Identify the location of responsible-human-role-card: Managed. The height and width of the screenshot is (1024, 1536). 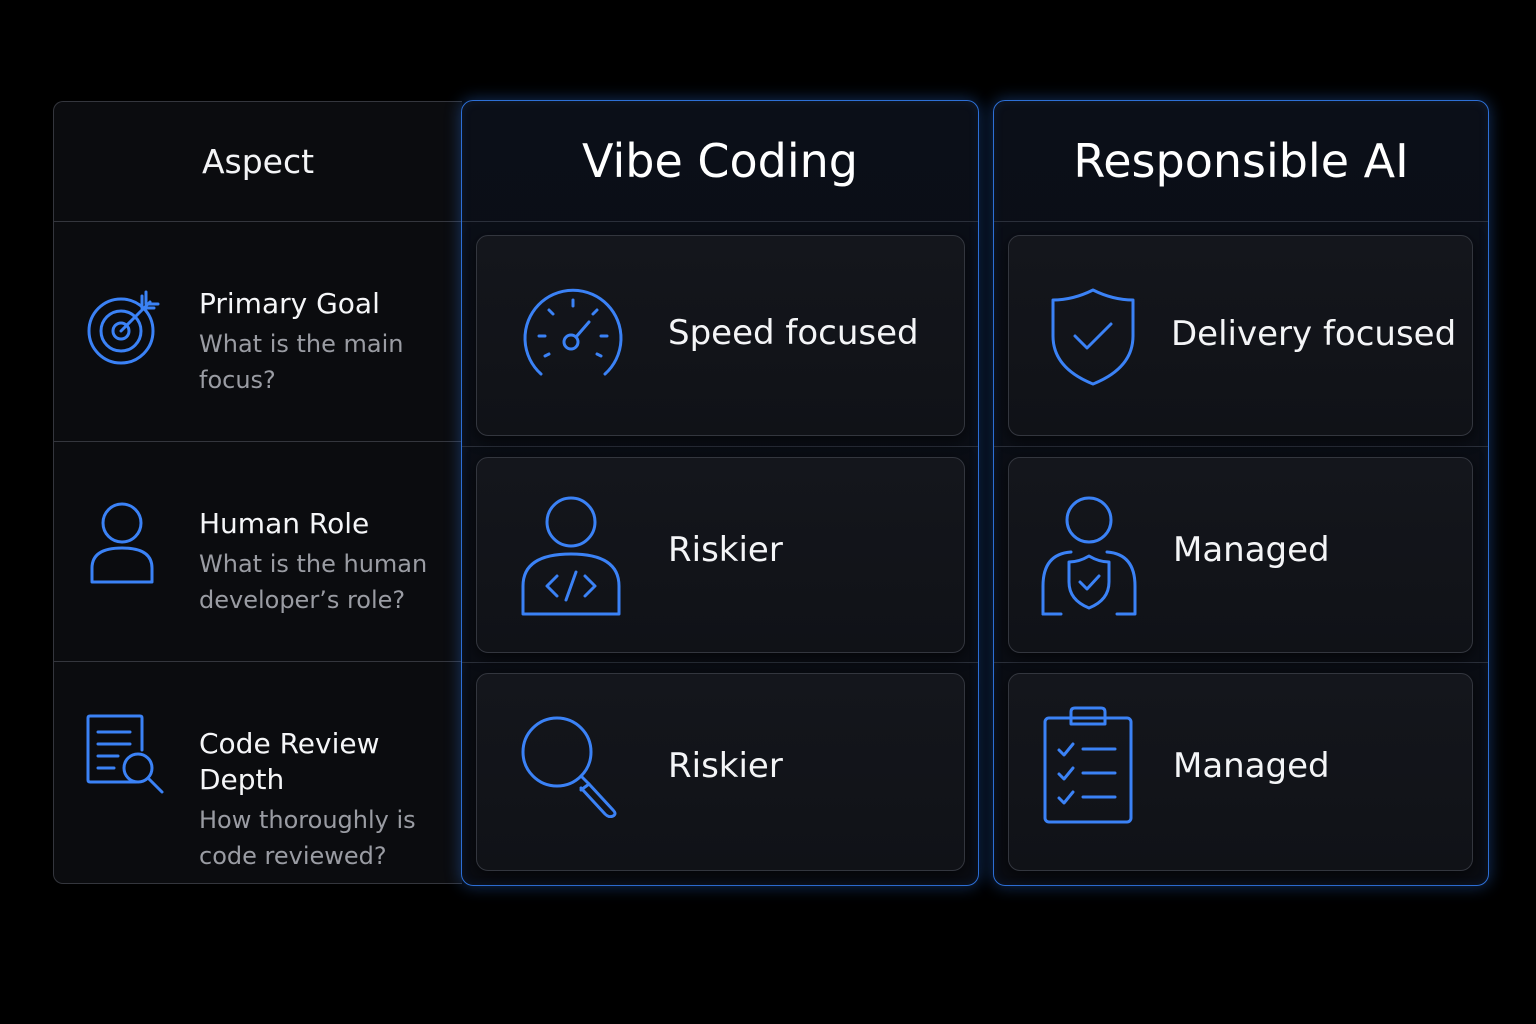
(1240, 555).